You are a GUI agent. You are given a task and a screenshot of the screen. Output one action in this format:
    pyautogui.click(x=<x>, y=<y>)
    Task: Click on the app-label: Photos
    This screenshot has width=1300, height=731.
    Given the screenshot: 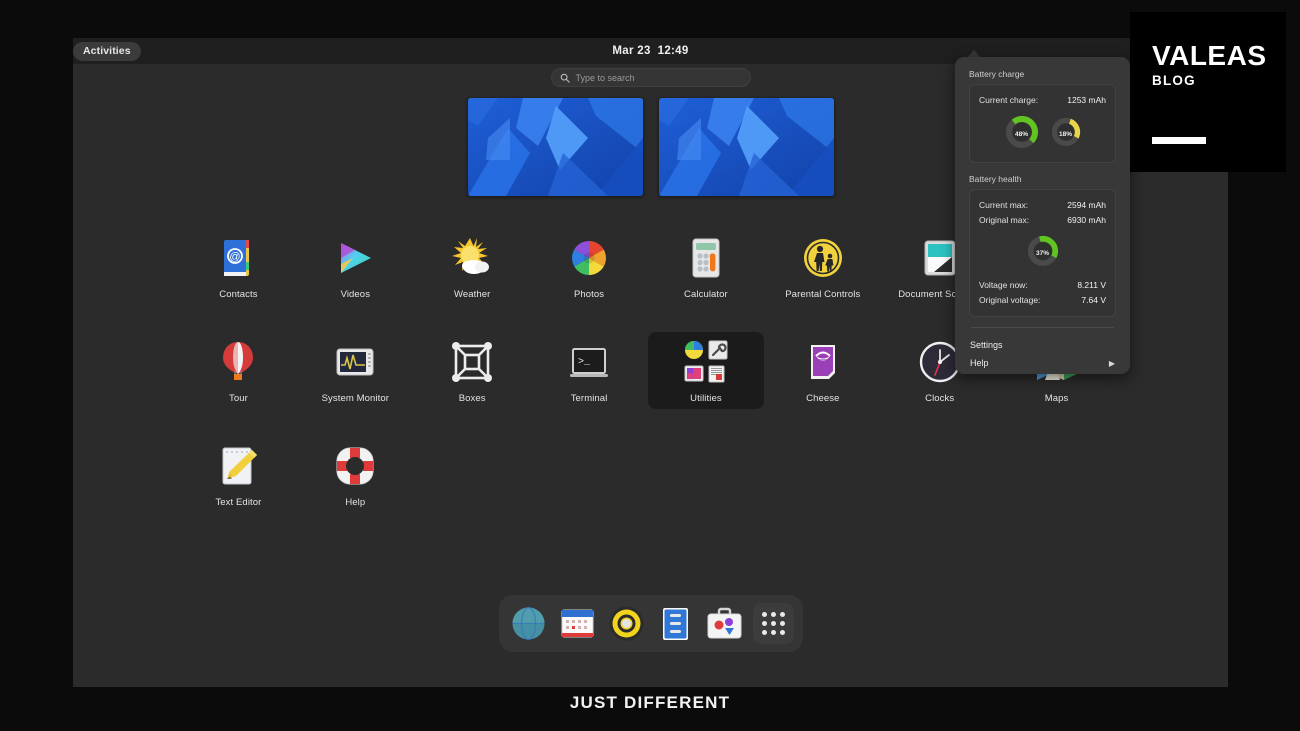 What is the action you would take?
    pyautogui.click(x=589, y=294)
    